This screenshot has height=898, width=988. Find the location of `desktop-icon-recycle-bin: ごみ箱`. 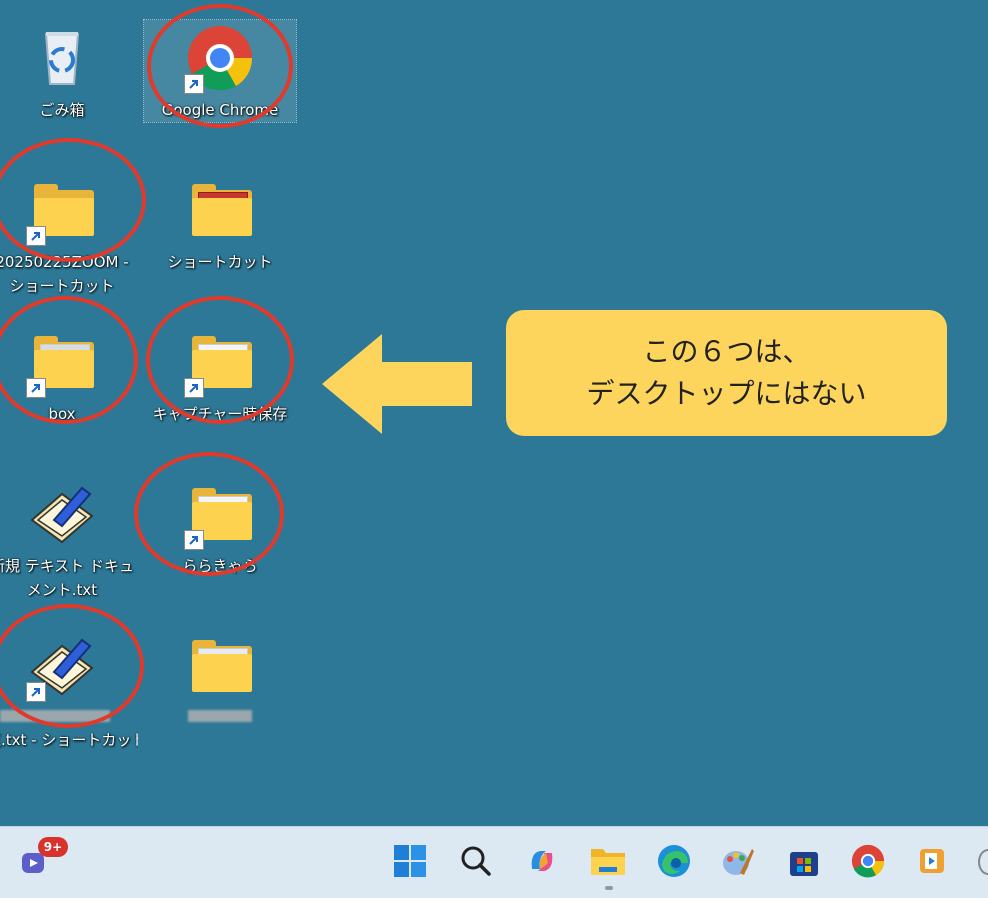

desktop-icon-recycle-bin: ごみ箱 is located at coordinates (69, 71).